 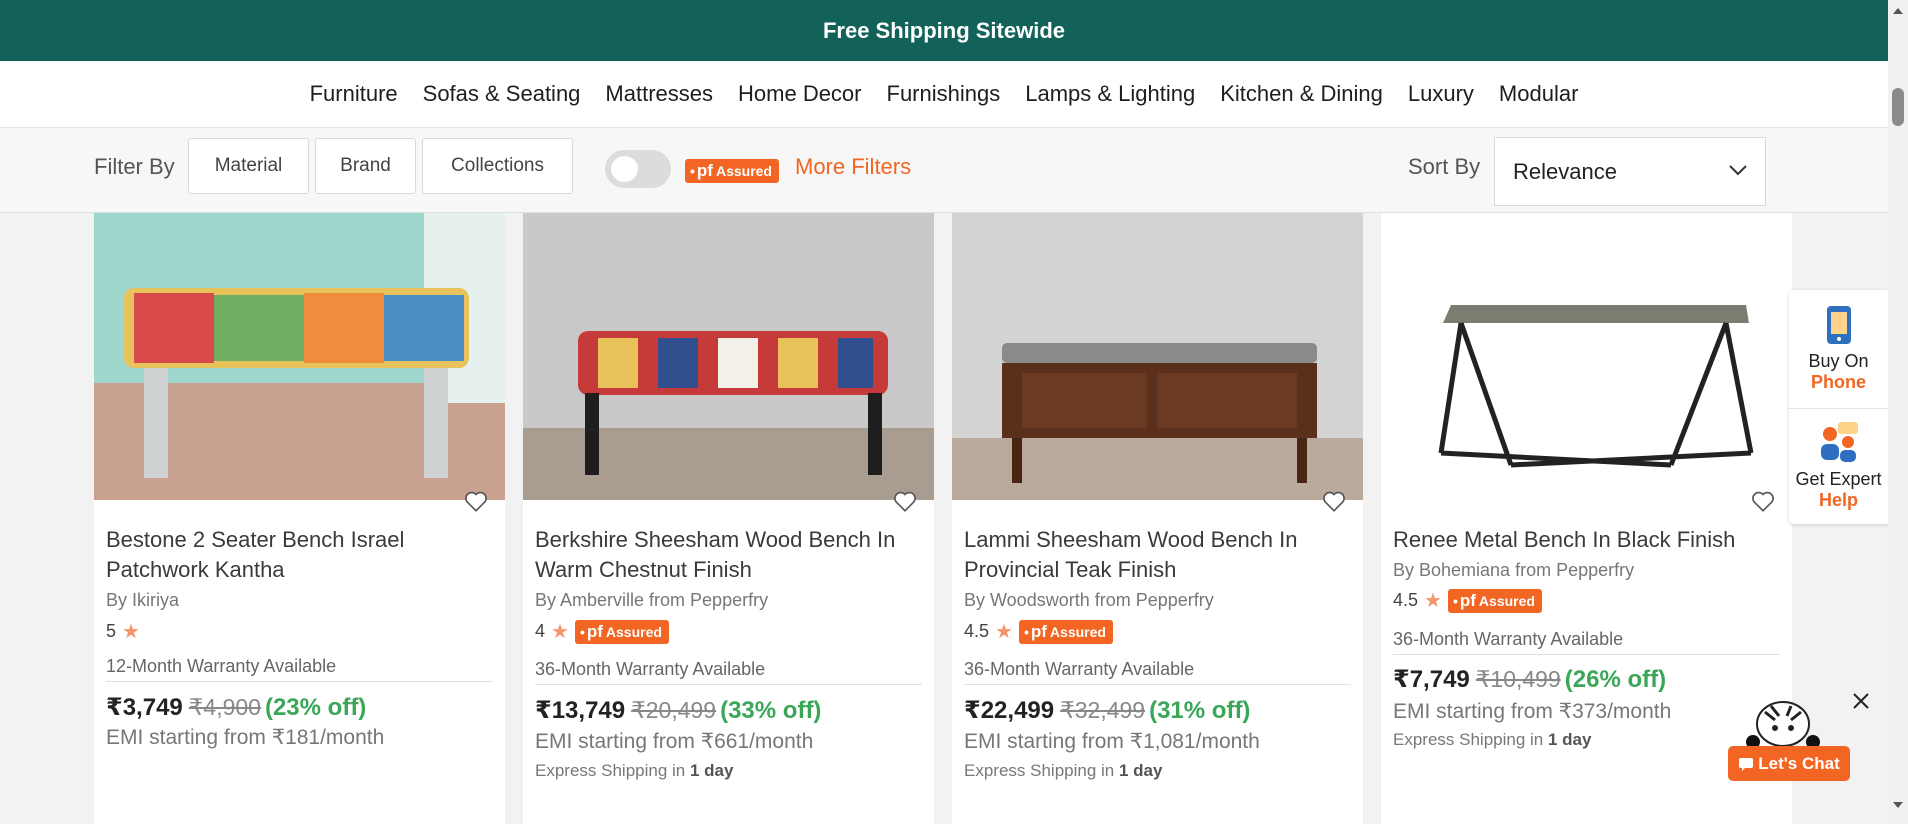 What do you see at coordinates (1301, 94) in the screenshot?
I see `nav-item-kitchen-dining: Kitchen & Dining` at bounding box center [1301, 94].